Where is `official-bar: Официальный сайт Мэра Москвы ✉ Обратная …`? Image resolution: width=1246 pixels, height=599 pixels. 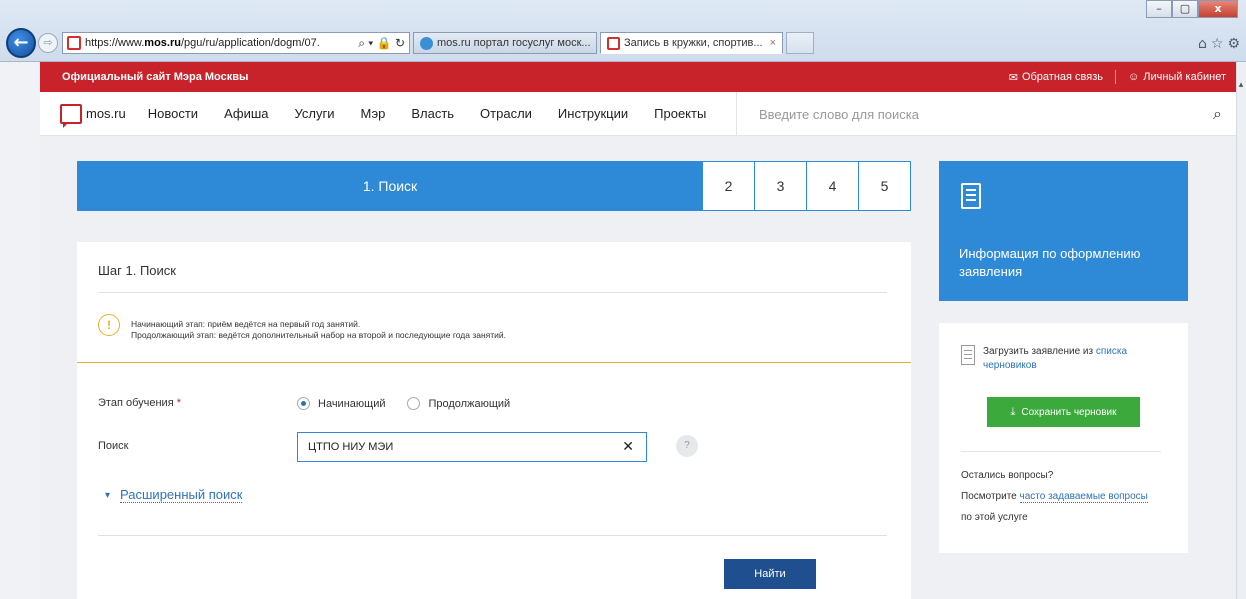
official-bar: Официальный сайт Мэра Москвы ✉ Обратная … is located at coordinates (638, 77).